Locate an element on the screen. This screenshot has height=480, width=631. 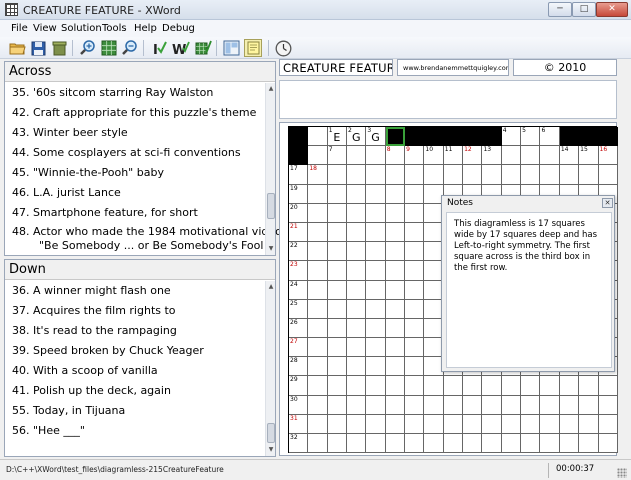
grid-cell: 5 is located at coordinates (531, 137).